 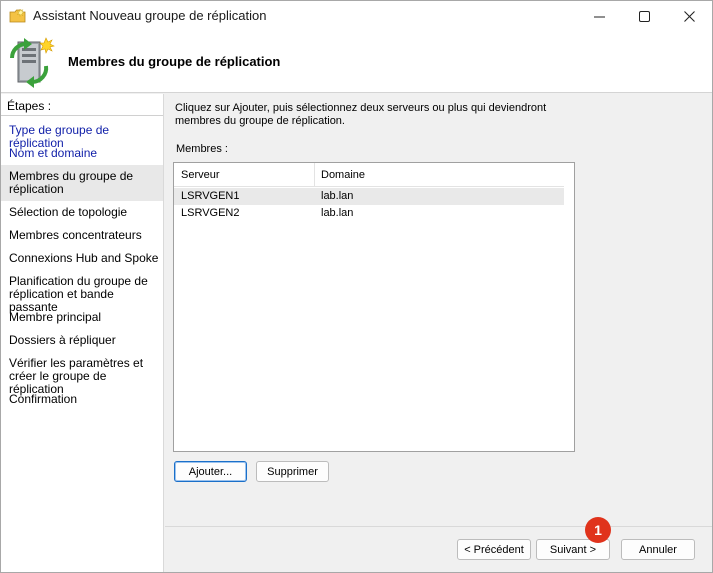 What do you see at coordinates (200, 175) in the screenshot?
I see `column-serveur: Serveur` at bounding box center [200, 175].